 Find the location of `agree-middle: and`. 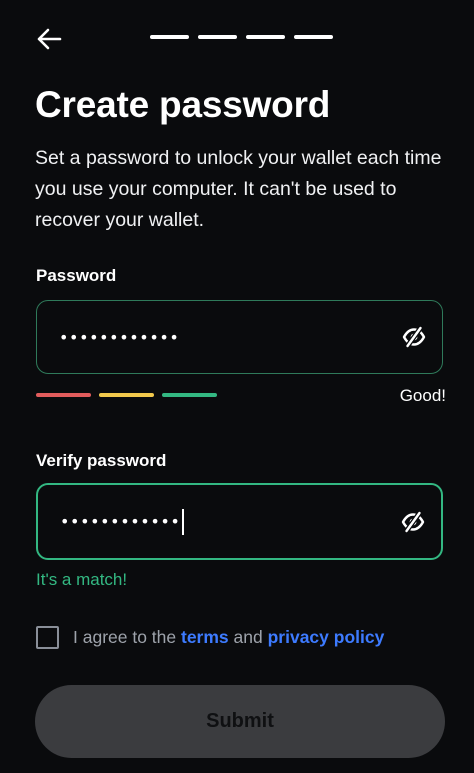

agree-middle: and is located at coordinates (248, 637).